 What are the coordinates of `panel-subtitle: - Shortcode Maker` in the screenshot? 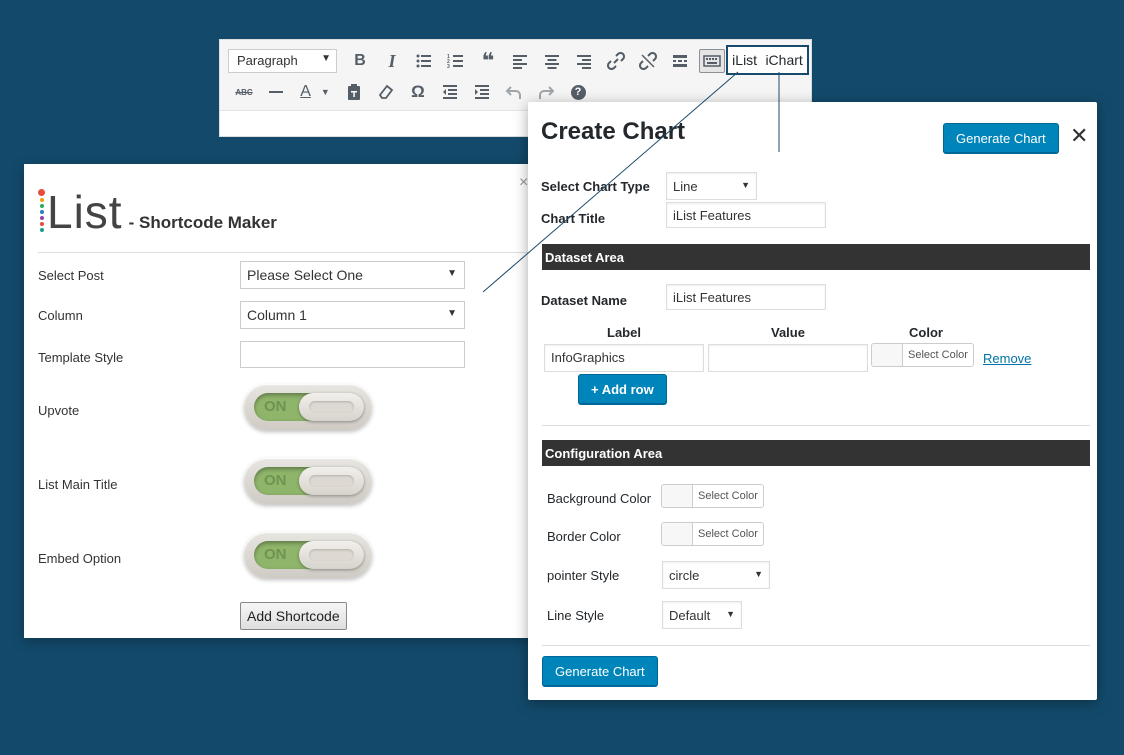 It's located at (202, 222).